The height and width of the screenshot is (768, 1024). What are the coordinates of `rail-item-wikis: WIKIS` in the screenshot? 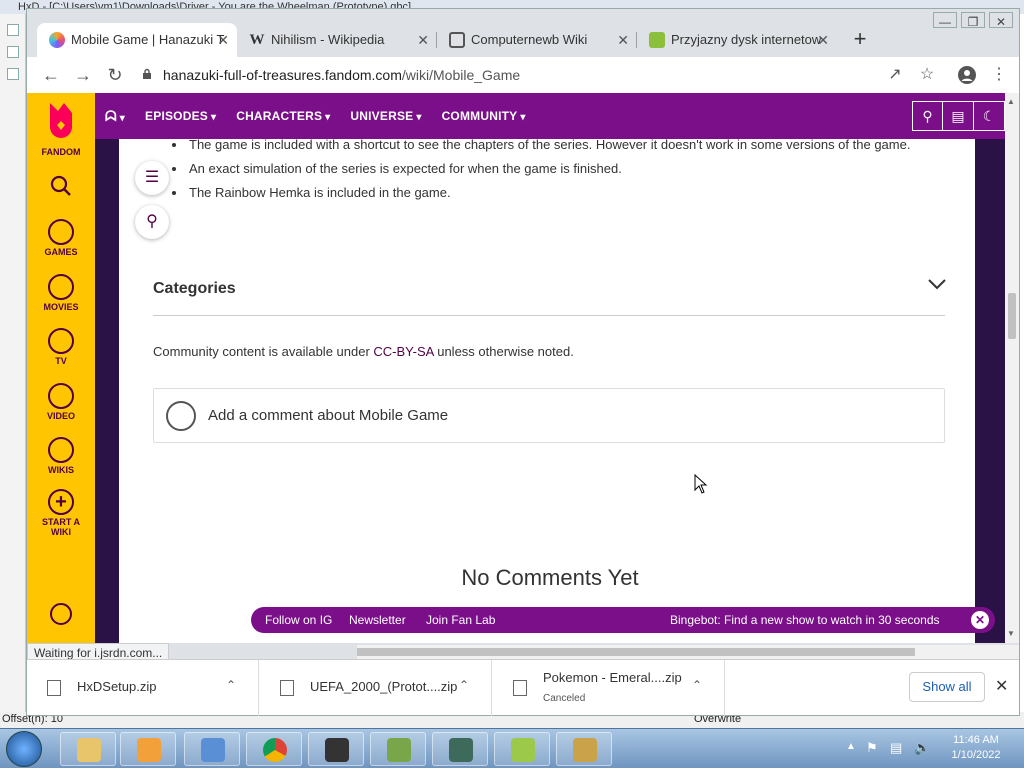 It's located at (61, 456).